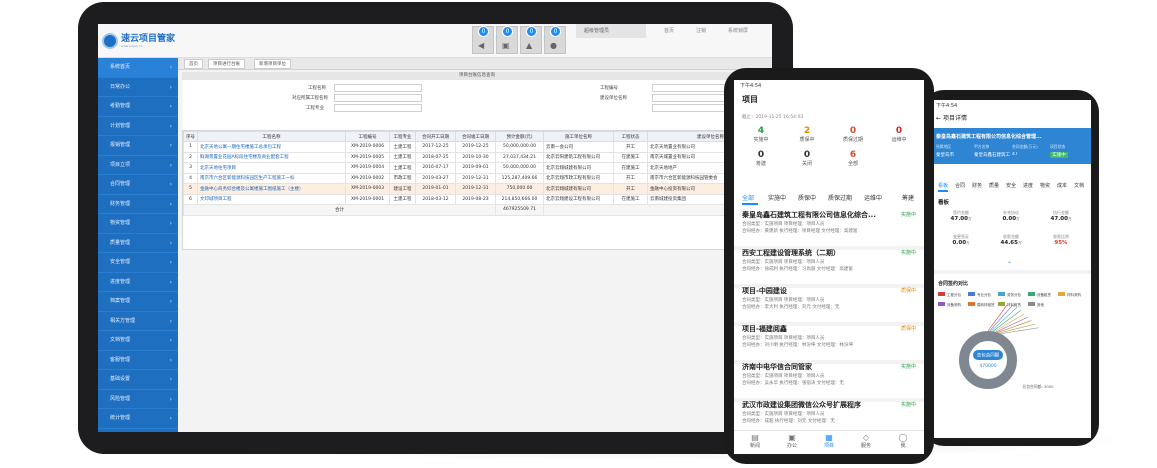  I want to click on kpi: 收款金额 44.65万, so click(1011, 240).